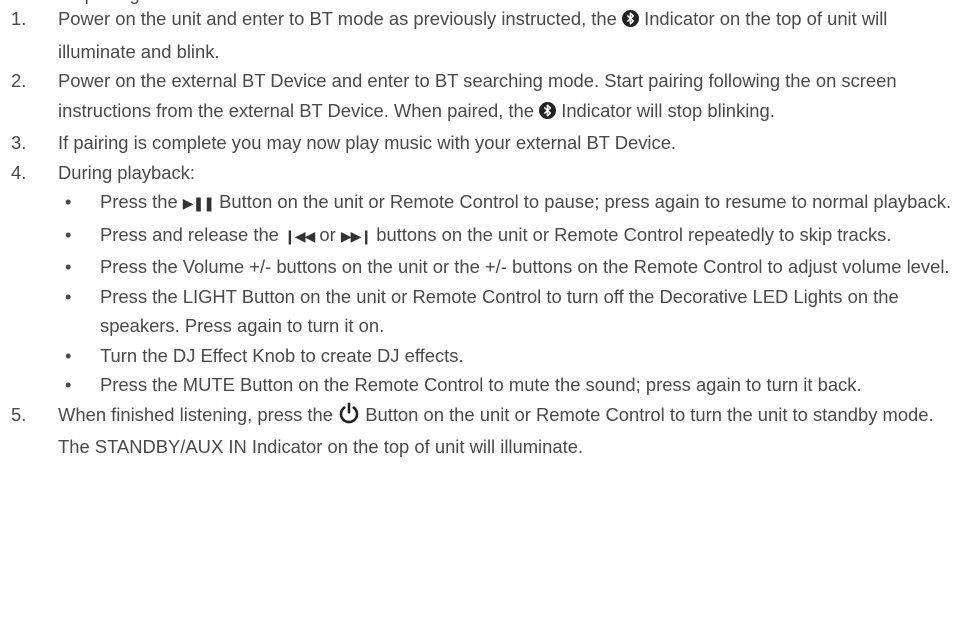  Describe the element at coordinates (299, 236) in the screenshot. I see `previous-track-icon: ❙◀◀` at that location.